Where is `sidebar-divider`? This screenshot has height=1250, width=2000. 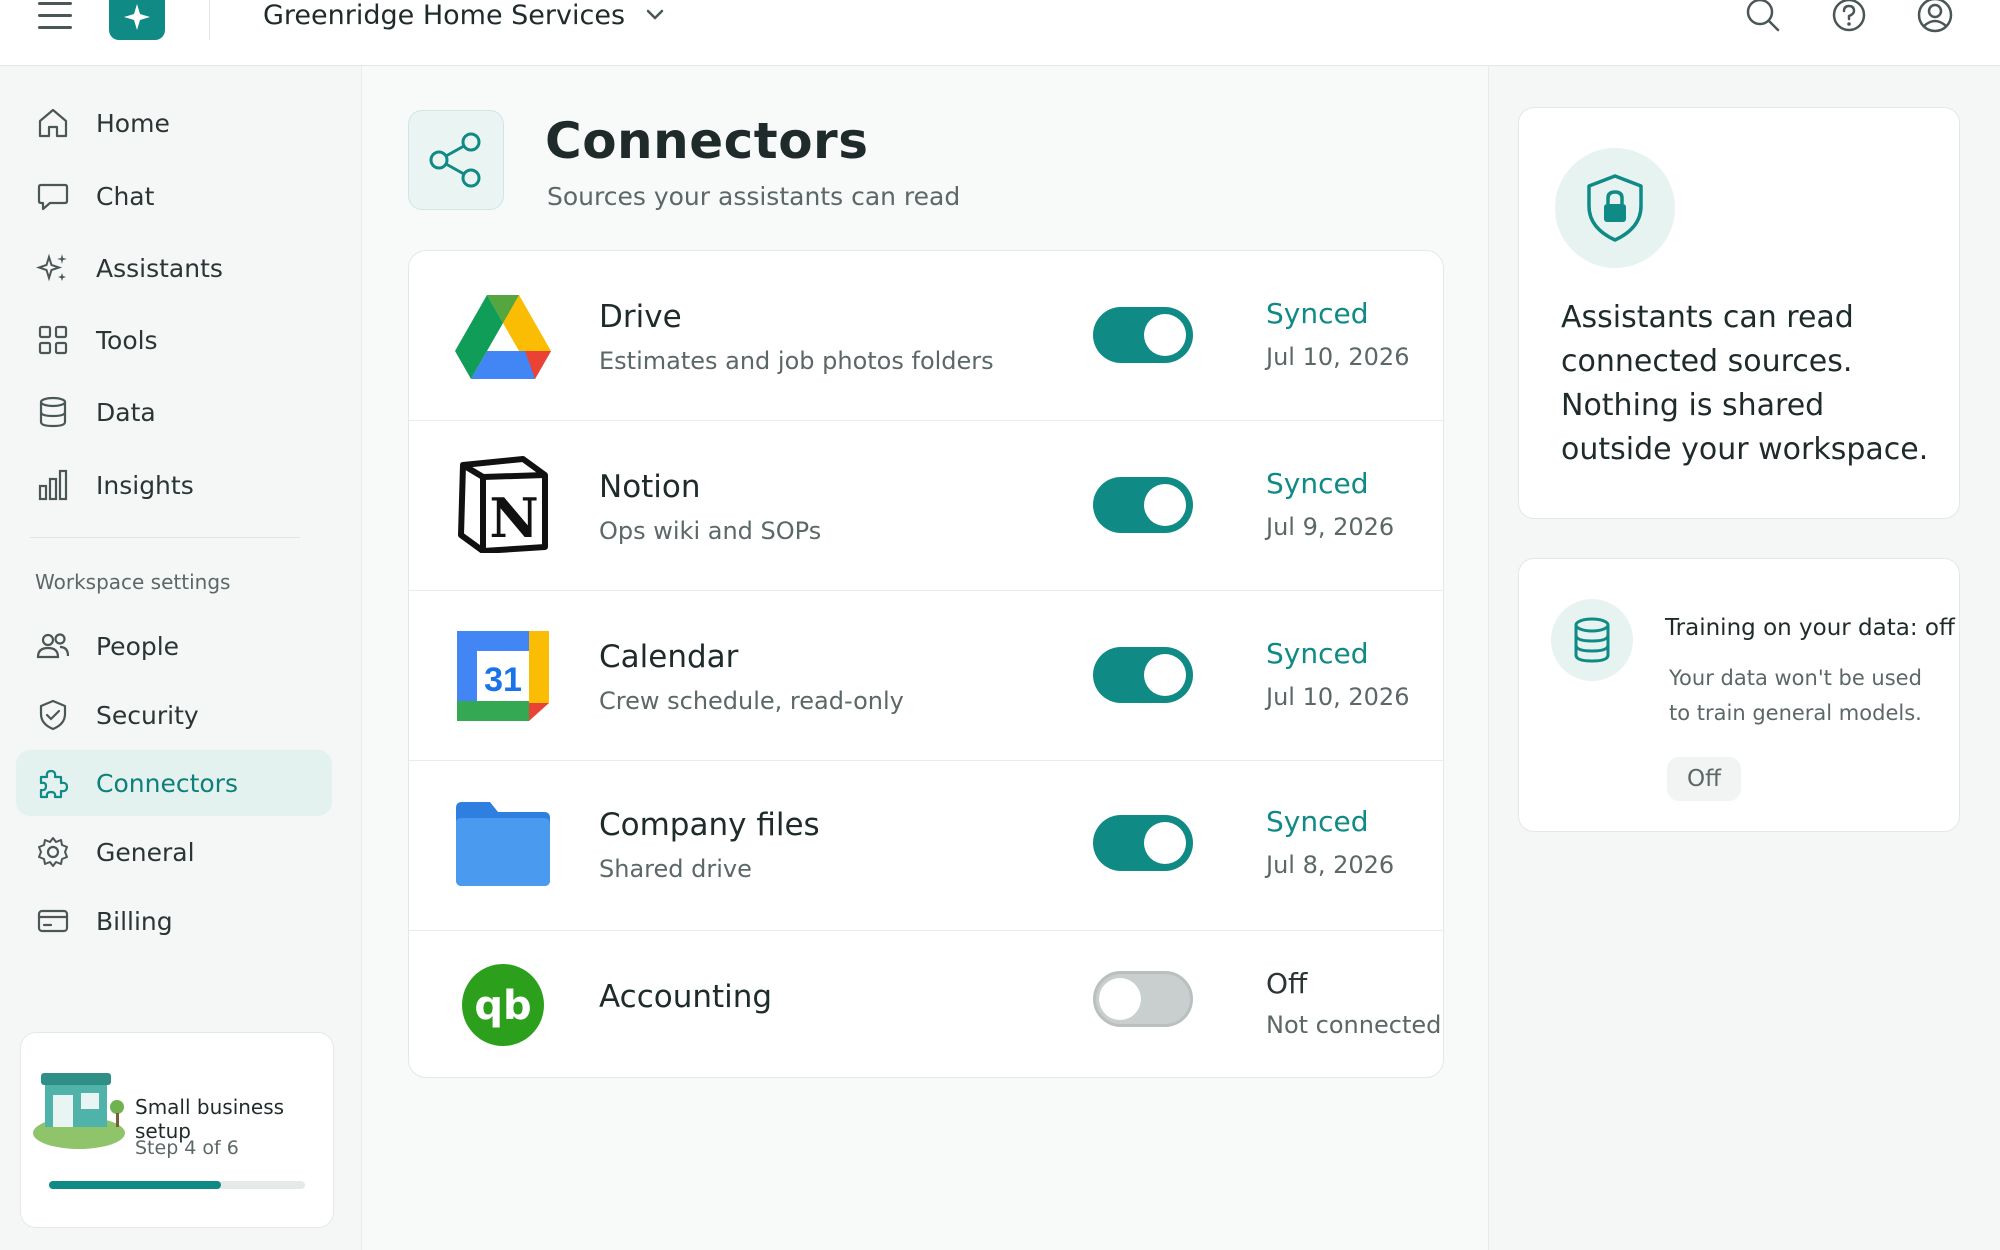 sidebar-divider is located at coordinates (165, 537).